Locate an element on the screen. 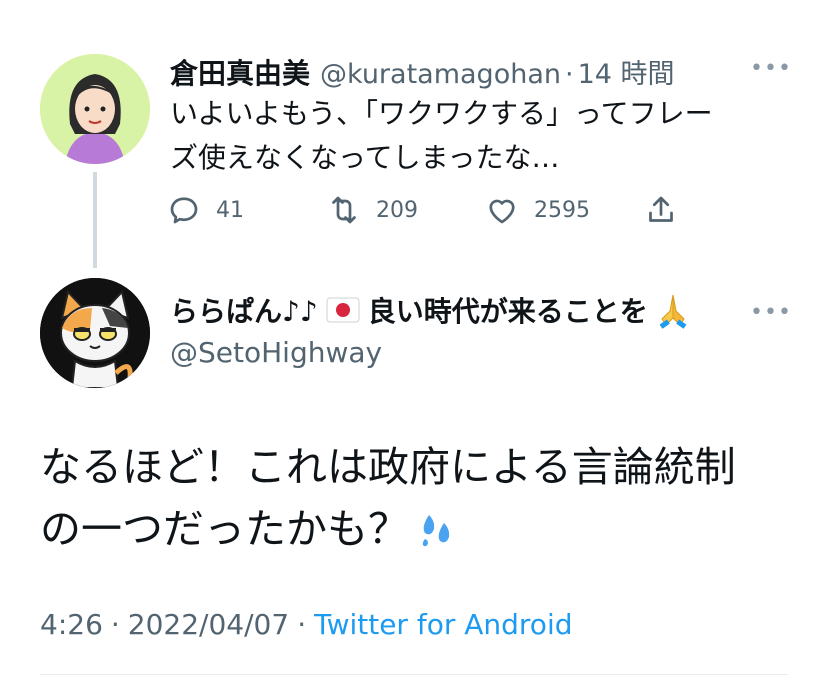  share-icon is located at coordinates (661, 209).